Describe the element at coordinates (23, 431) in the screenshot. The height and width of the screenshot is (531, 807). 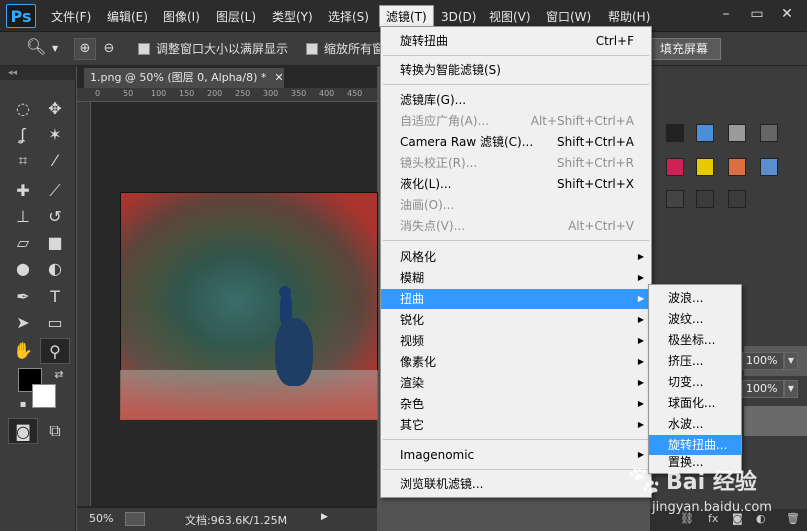
I see `quick-mask-icon: ◙` at that location.